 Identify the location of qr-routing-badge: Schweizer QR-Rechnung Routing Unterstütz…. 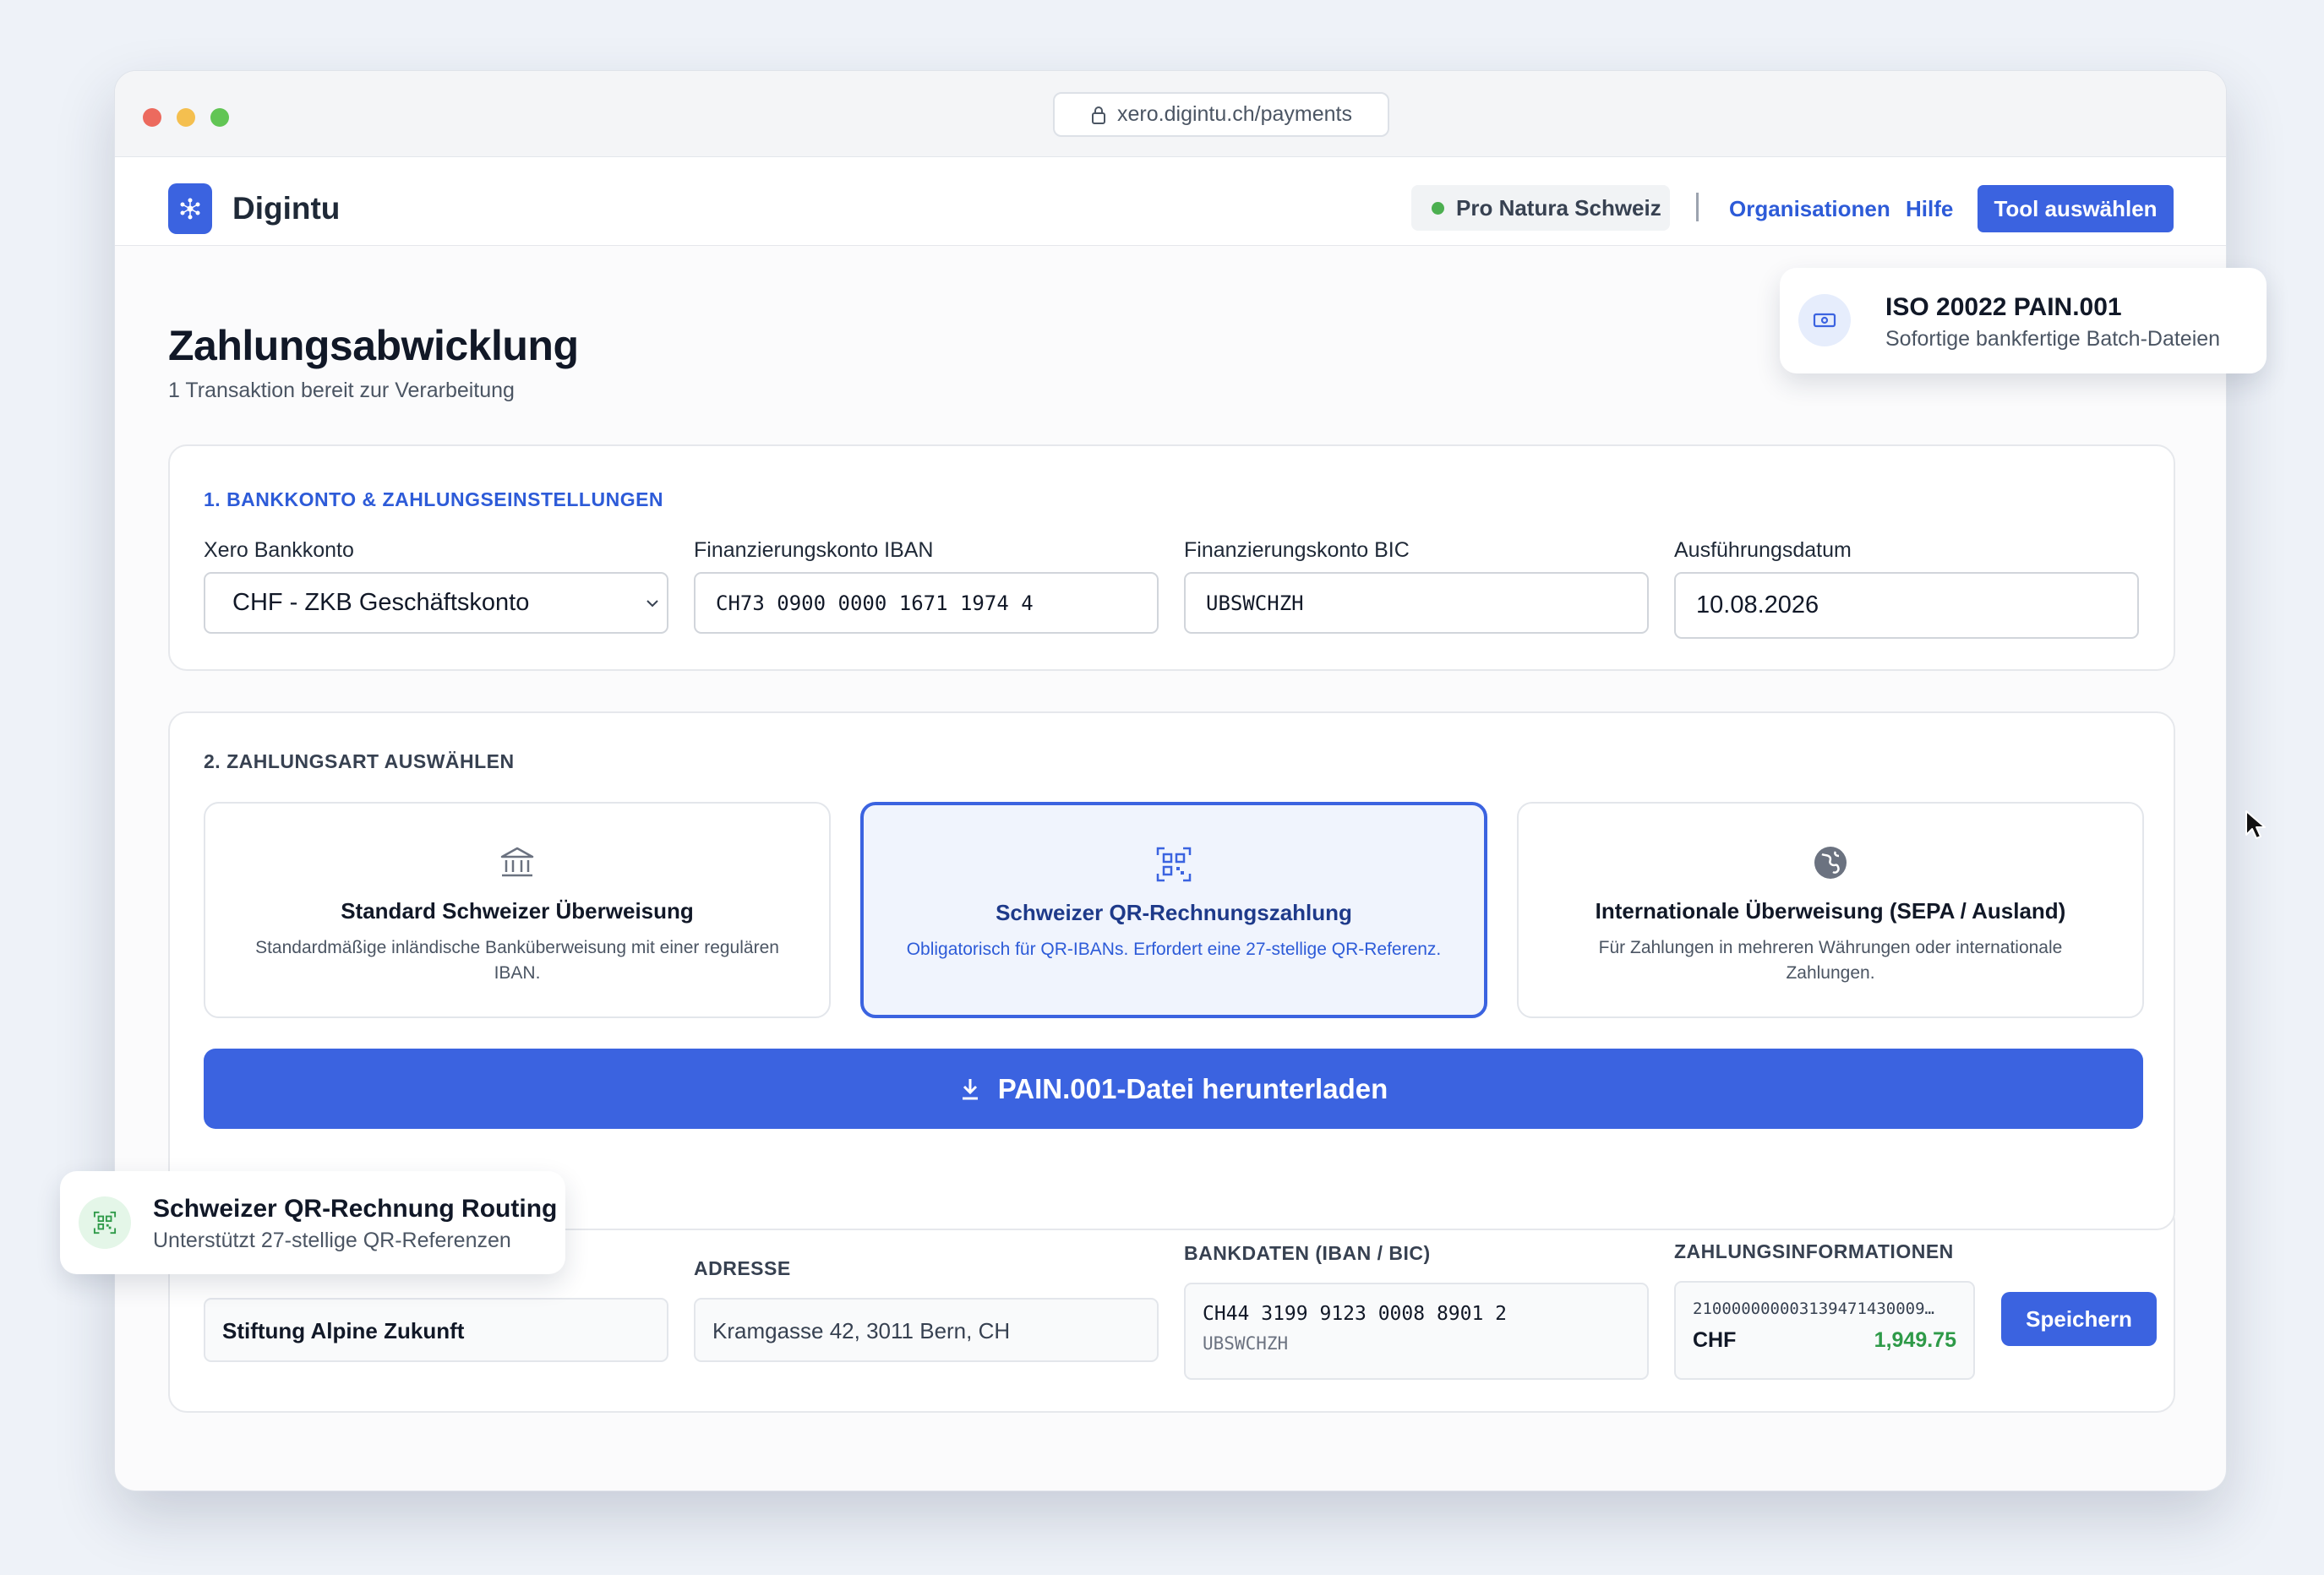
(312, 1222).